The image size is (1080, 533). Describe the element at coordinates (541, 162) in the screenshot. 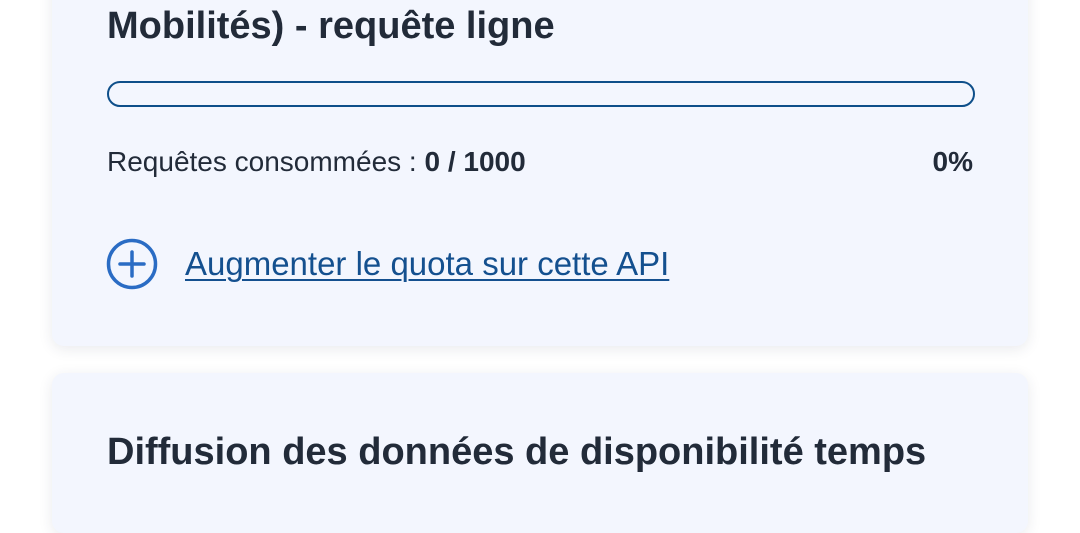

I see `usage-row: Requêtes consommées : 0 / 1000 0%` at that location.